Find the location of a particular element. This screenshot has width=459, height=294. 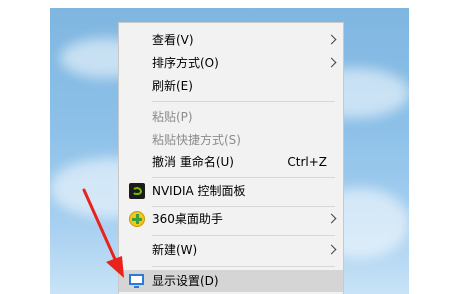

annotation-arrow is located at coordinates (103, 233).